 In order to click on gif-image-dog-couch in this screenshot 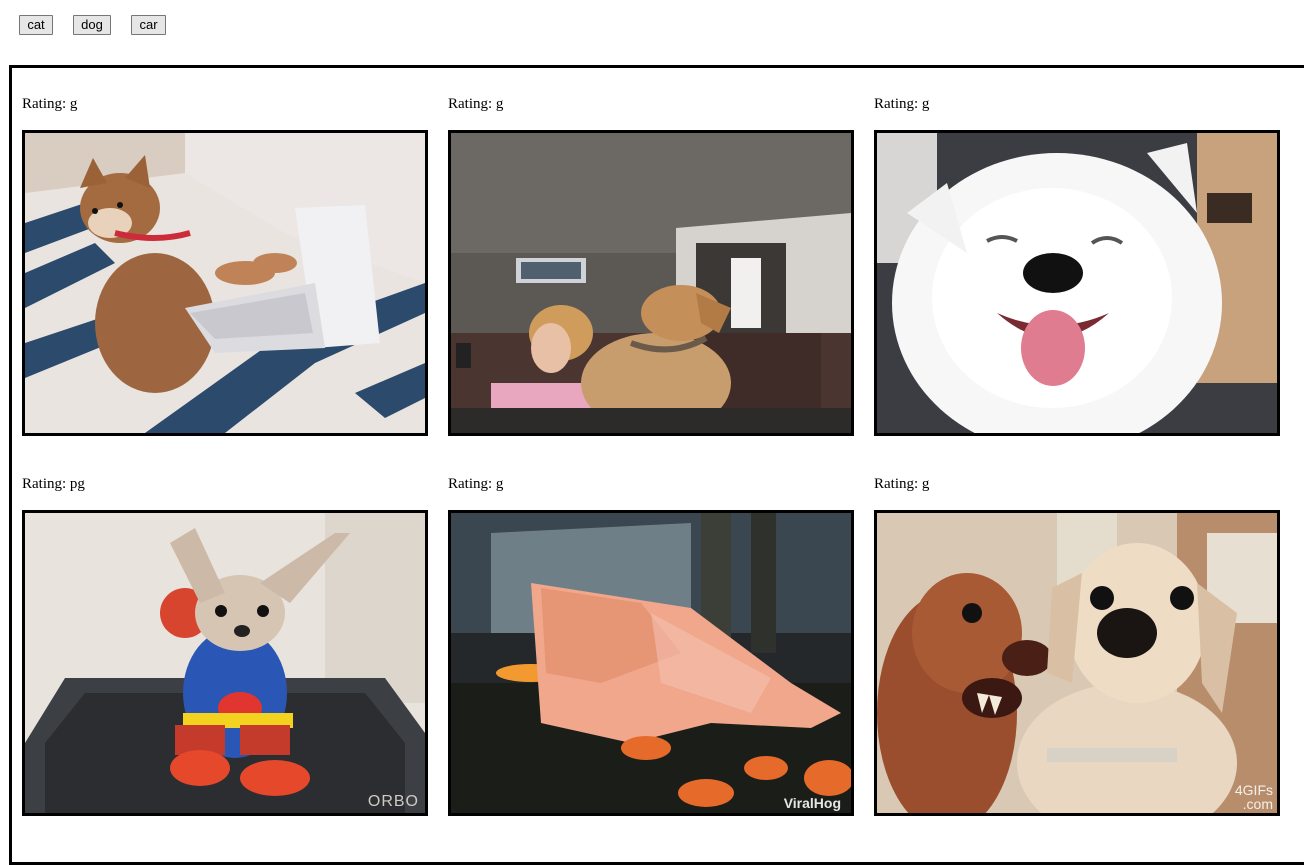, I will do `click(651, 283)`.